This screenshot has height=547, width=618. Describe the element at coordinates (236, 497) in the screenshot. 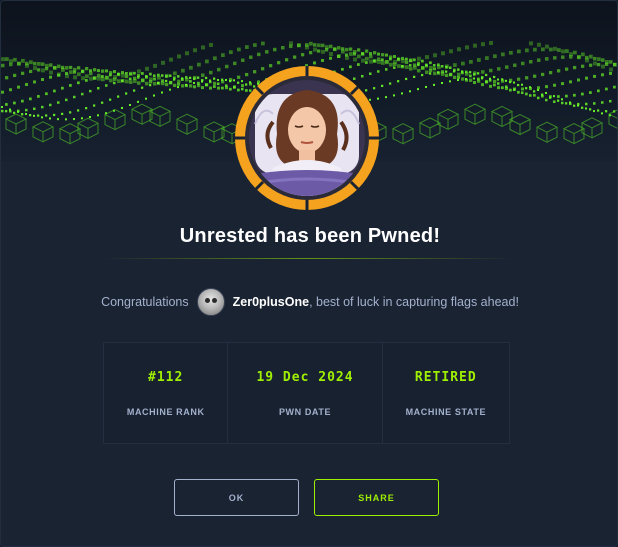

I see `ok-button: OK` at that location.